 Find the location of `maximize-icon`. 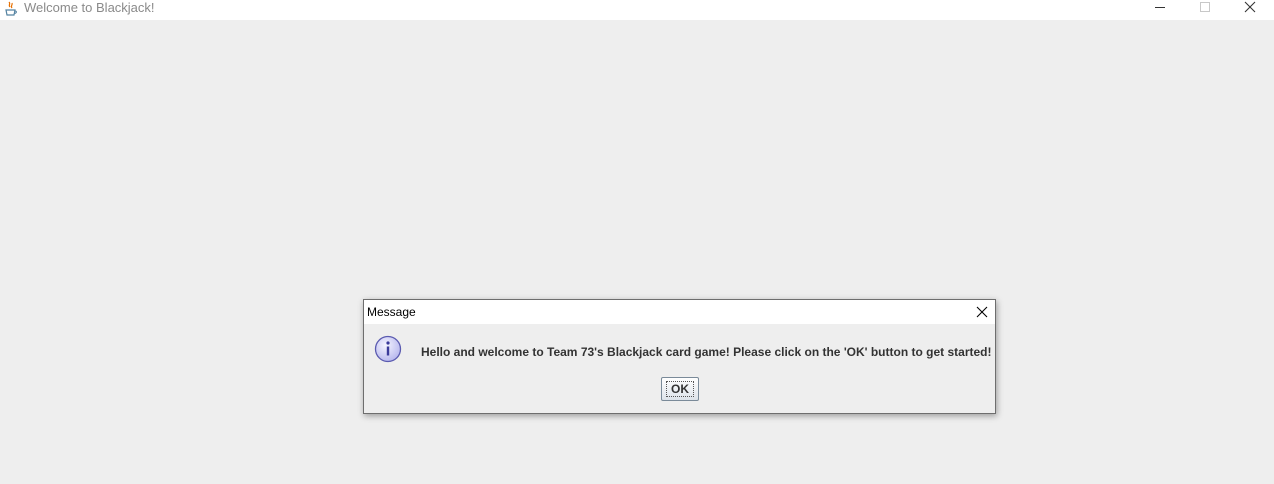

maximize-icon is located at coordinates (1205, 7).